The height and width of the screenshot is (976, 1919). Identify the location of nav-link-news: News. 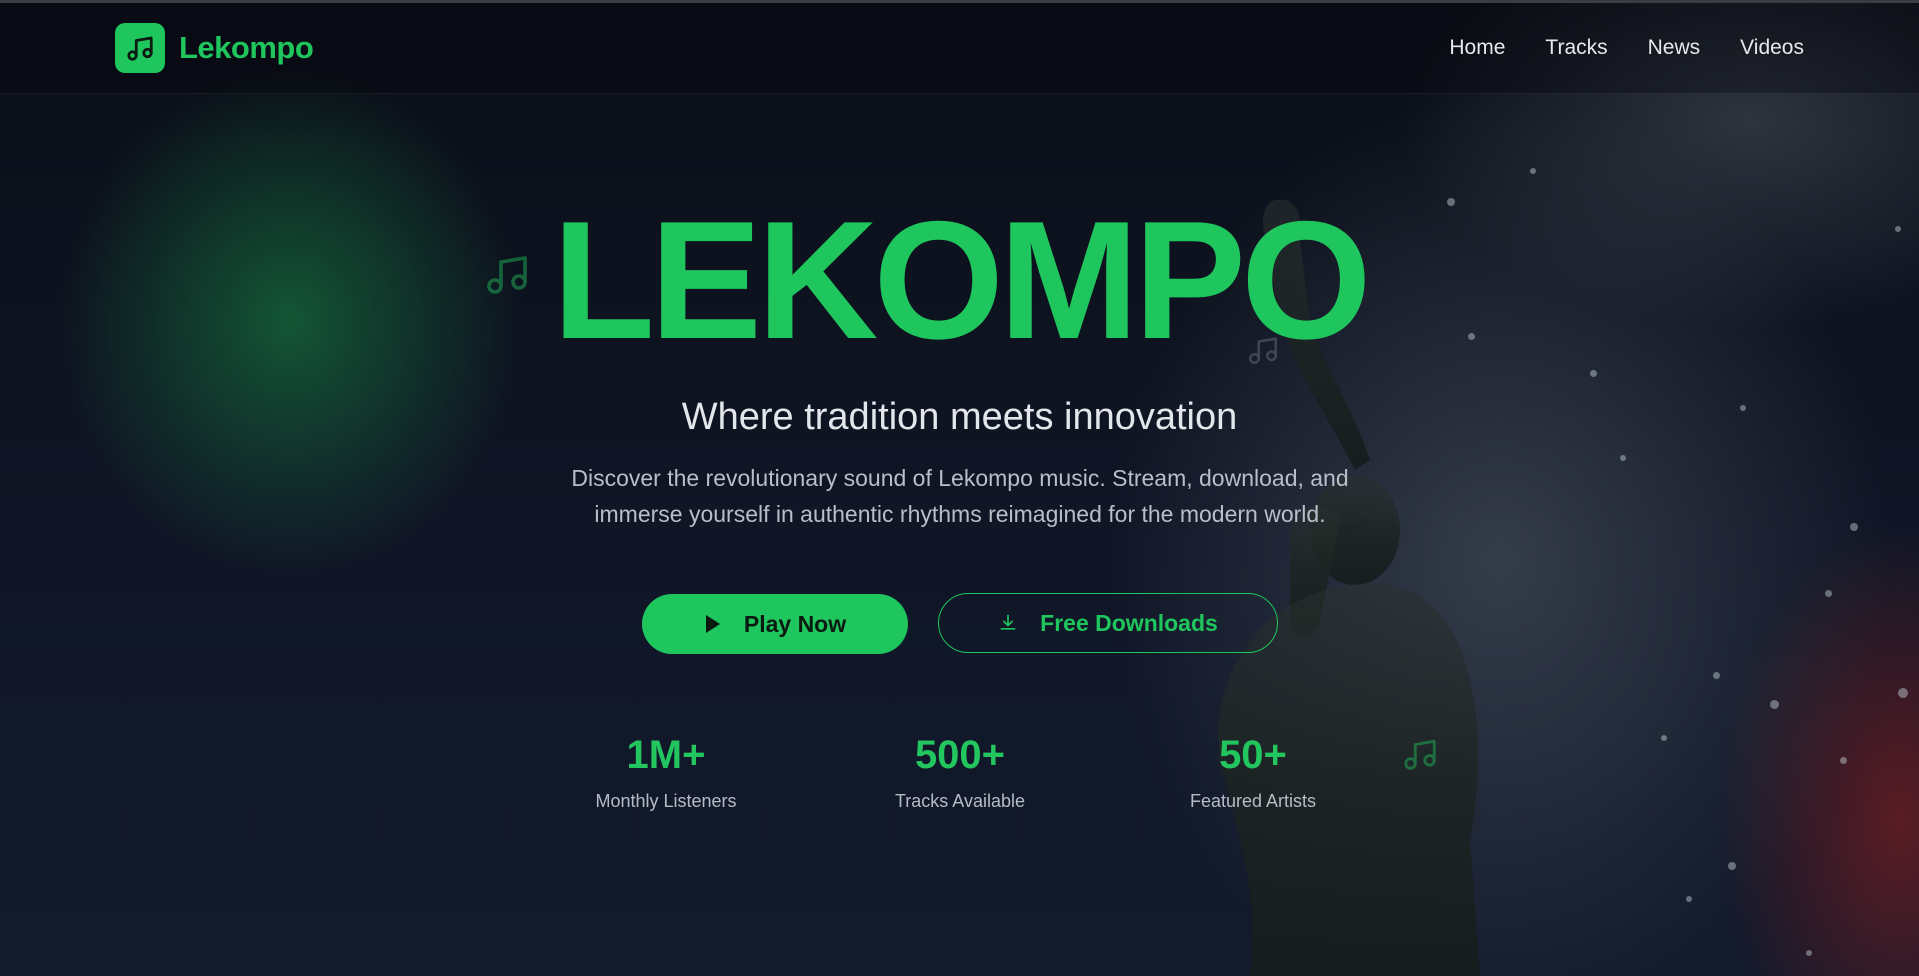
(1674, 48).